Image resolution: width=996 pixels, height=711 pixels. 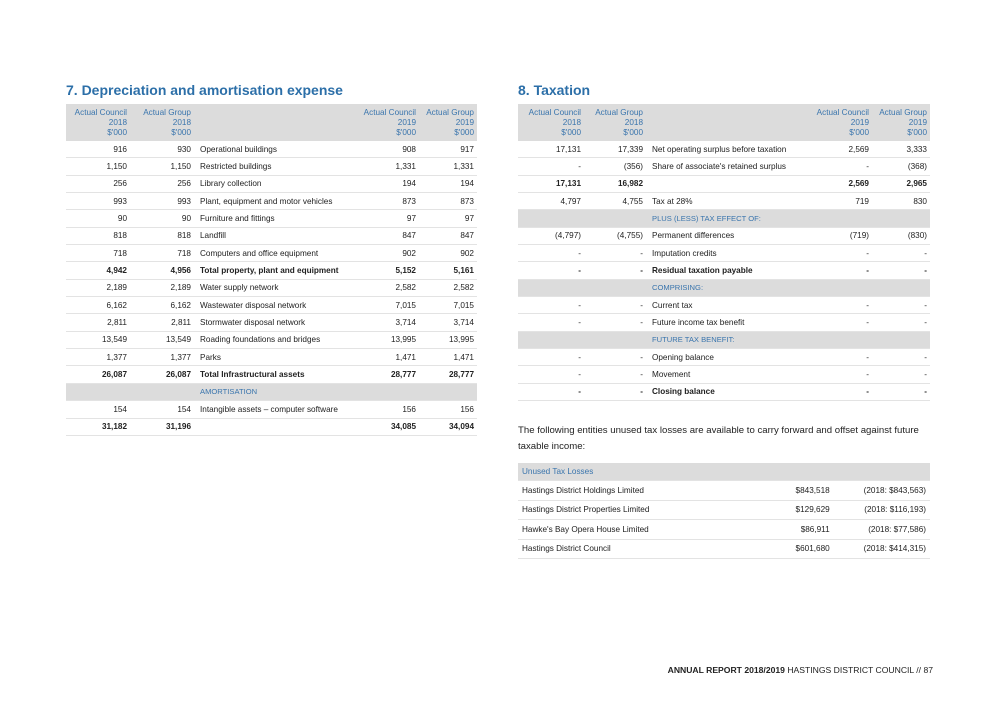 I want to click on table-row: 1,150 1,150 Restricted buildings 1,331 1,331, so click(x=271, y=166).